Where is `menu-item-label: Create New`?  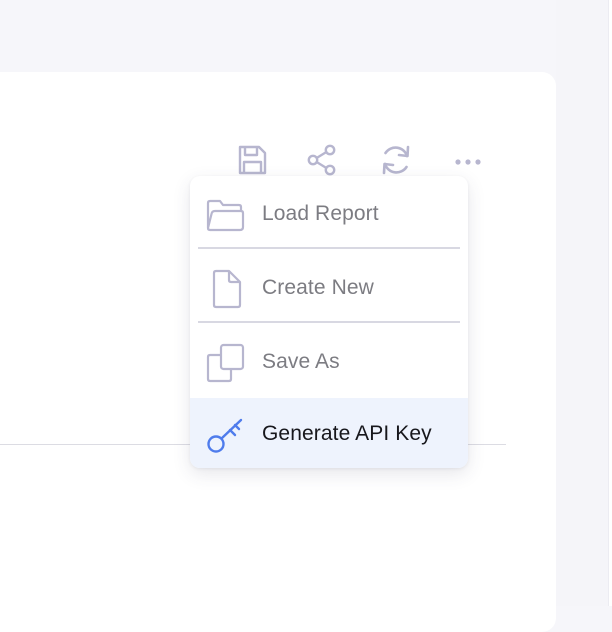
menu-item-label: Create New is located at coordinates (318, 287).